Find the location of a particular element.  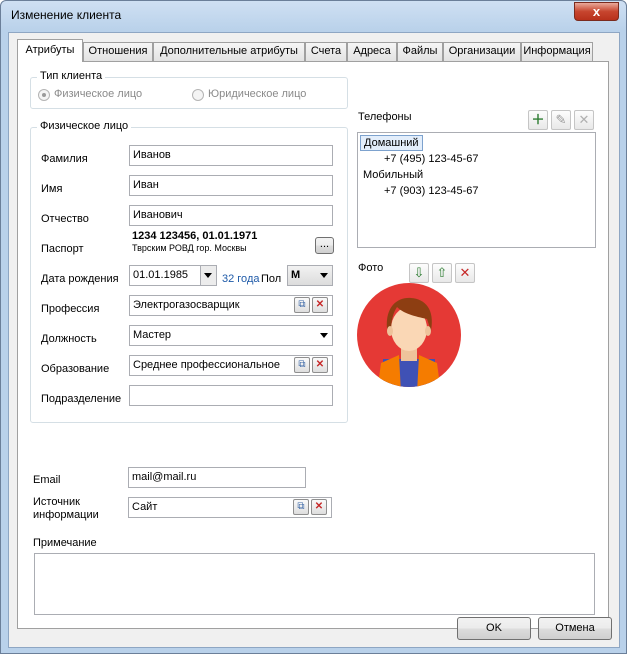

tab-files: Файлы is located at coordinates (420, 51).